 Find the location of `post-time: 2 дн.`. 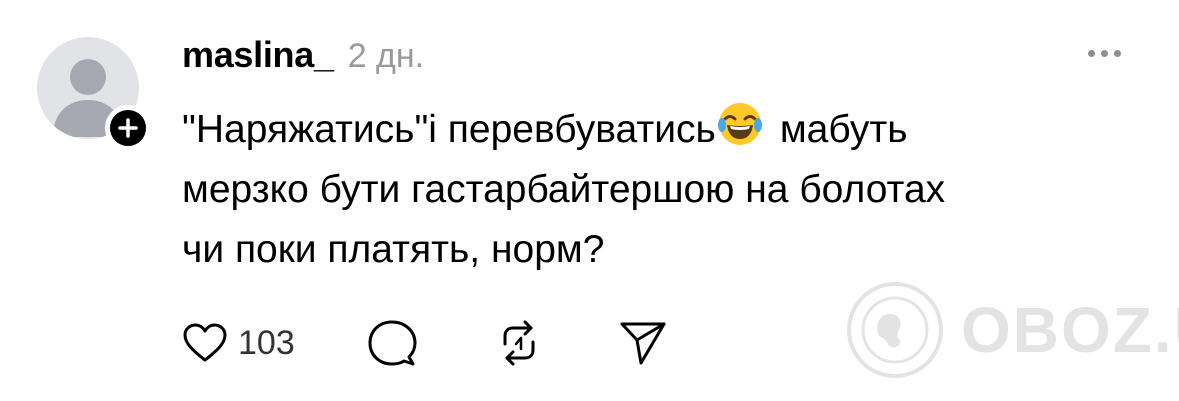

post-time: 2 дн. is located at coordinates (386, 56).